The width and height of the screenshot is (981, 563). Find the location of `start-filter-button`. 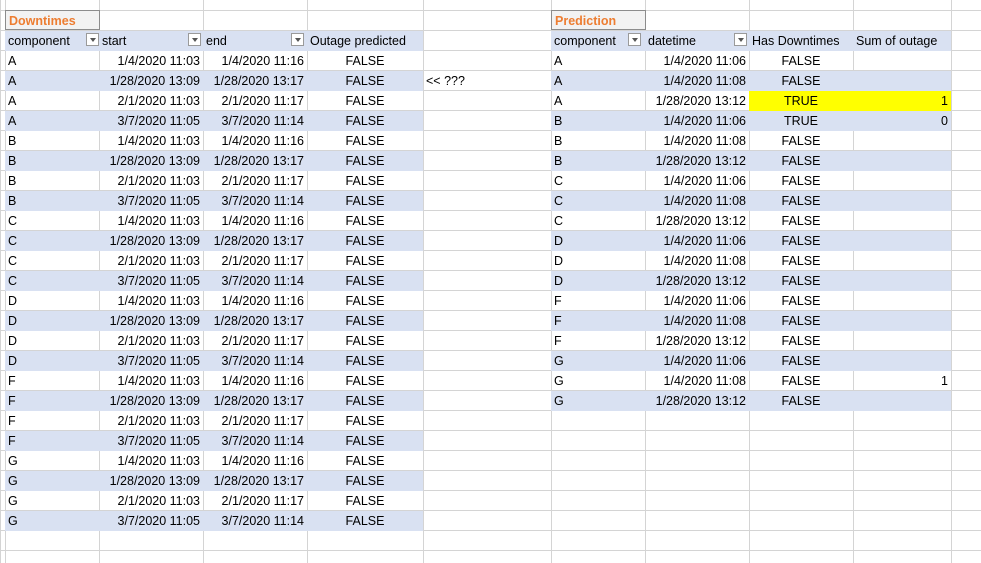

start-filter-button is located at coordinates (194, 39).